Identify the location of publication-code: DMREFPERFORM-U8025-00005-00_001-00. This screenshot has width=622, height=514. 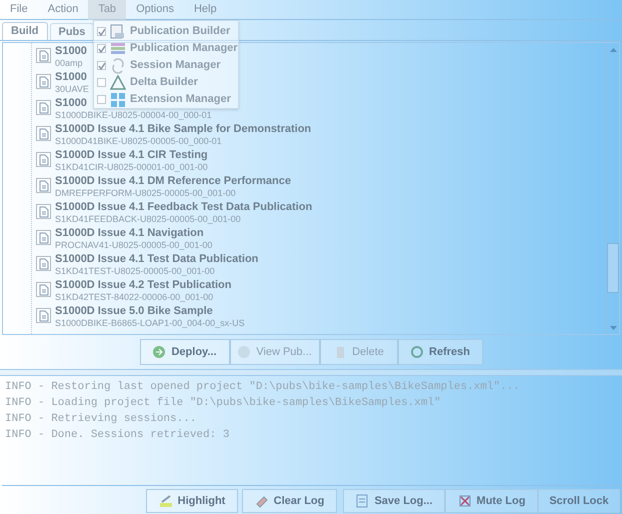
(146, 193).